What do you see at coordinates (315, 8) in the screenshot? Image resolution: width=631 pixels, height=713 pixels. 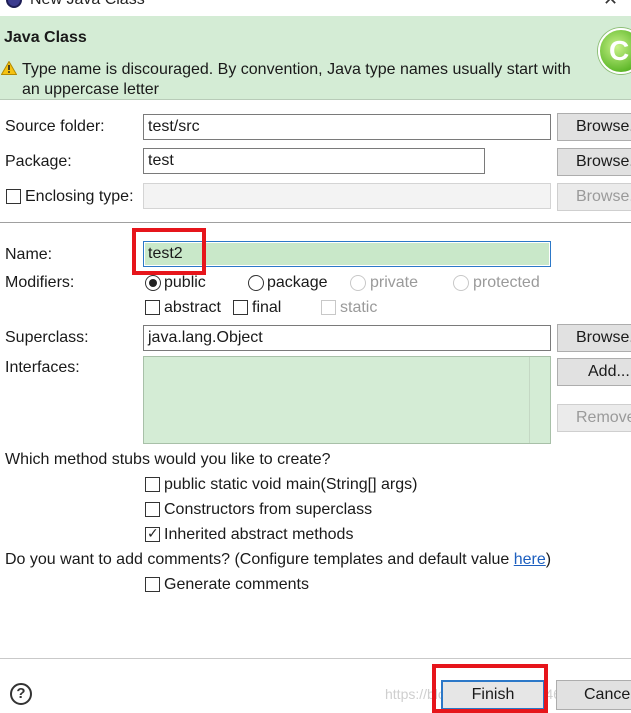 I see `title-bar: New Java Class ✕` at bounding box center [315, 8].